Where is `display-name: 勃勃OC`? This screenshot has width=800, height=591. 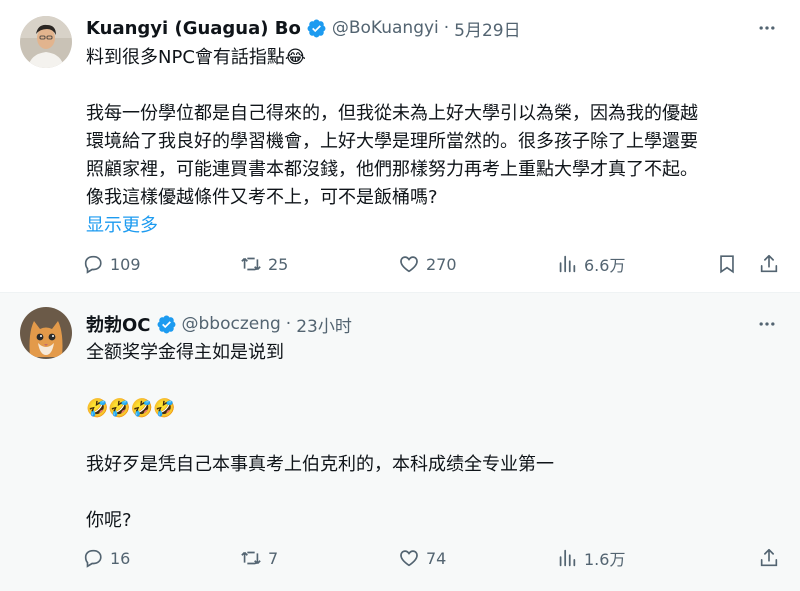
display-name: 勃勃OC is located at coordinates (118, 324).